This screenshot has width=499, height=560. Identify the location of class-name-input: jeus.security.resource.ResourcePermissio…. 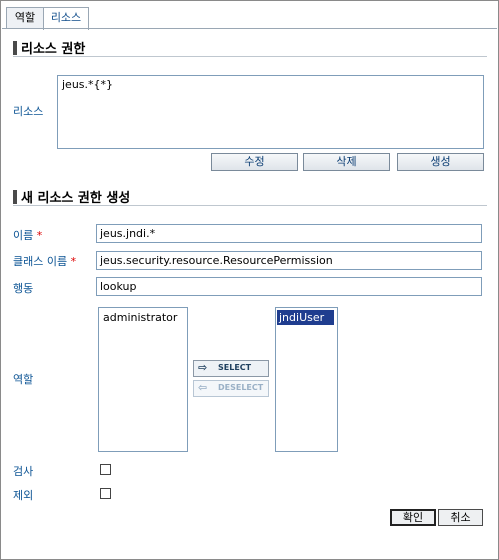
(289, 260).